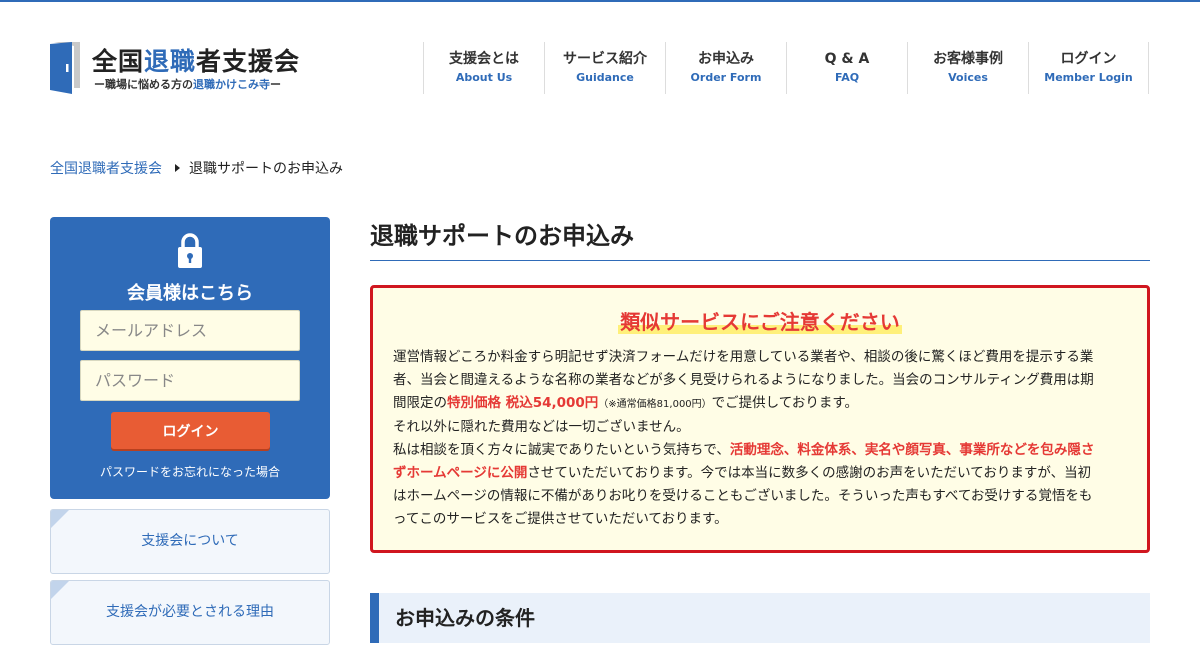  I want to click on breadcrumb: 全国退職者支援会 退職サポートのお申込み, so click(196, 168).